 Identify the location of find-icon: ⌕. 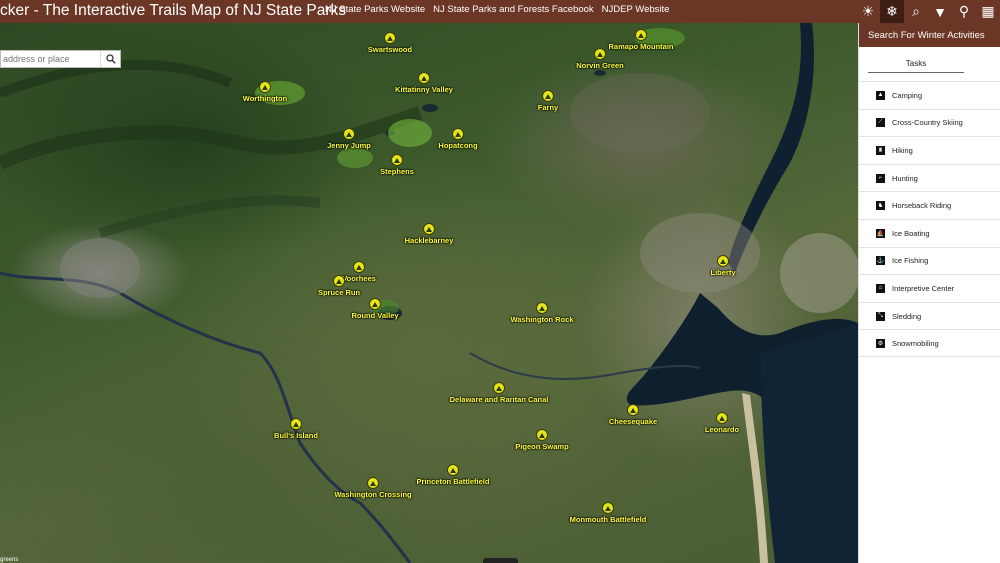
(916, 11).